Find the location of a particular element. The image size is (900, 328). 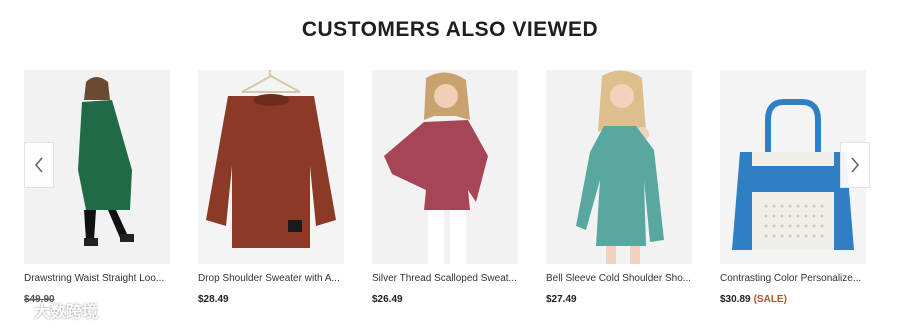

watermark-text: 大数跨境 is located at coordinates (66, 312).